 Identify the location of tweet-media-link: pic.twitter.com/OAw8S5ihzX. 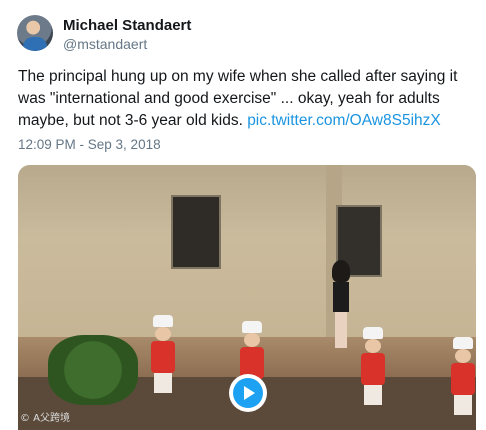
(344, 120).